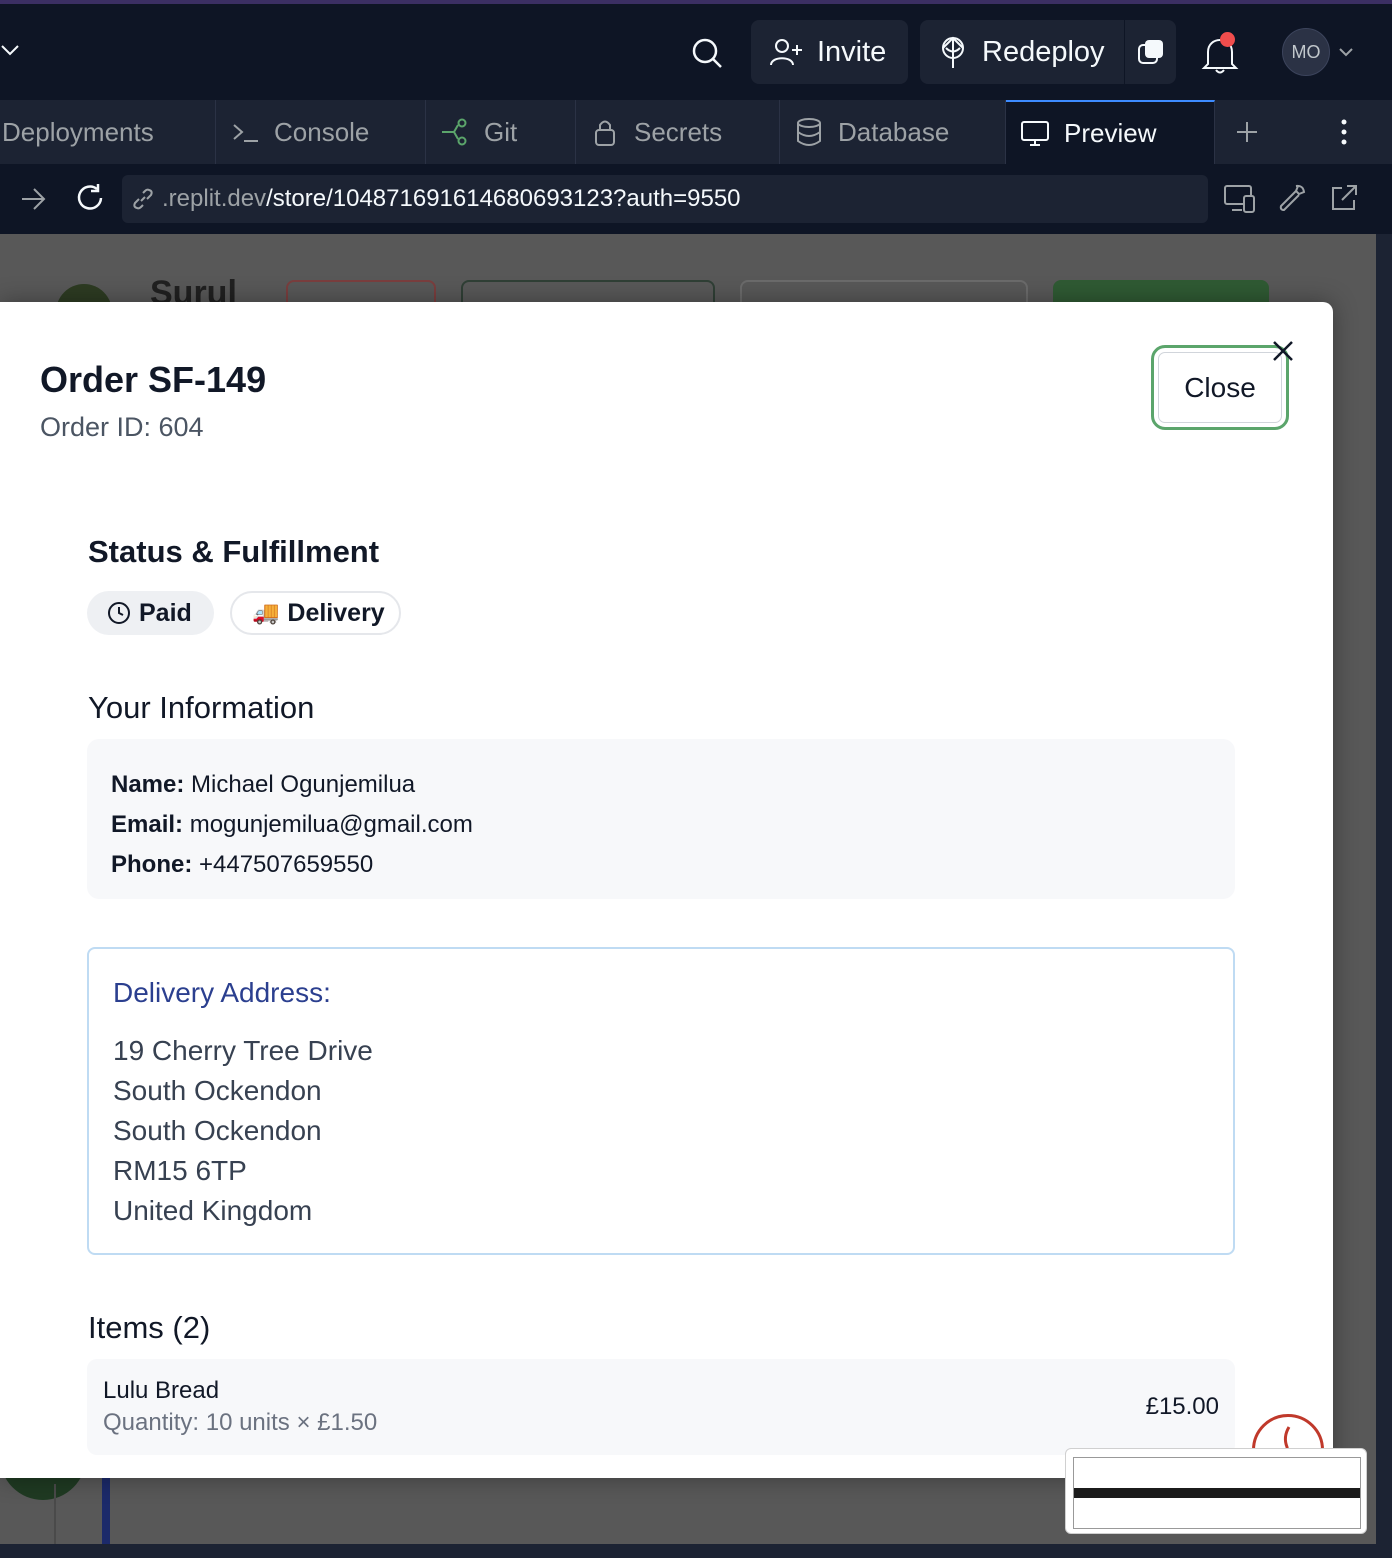 The width and height of the screenshot is (1392, 1558). Describe the element at coordinates (707, 53) in the screenshot. I see `search-icon` at that location.